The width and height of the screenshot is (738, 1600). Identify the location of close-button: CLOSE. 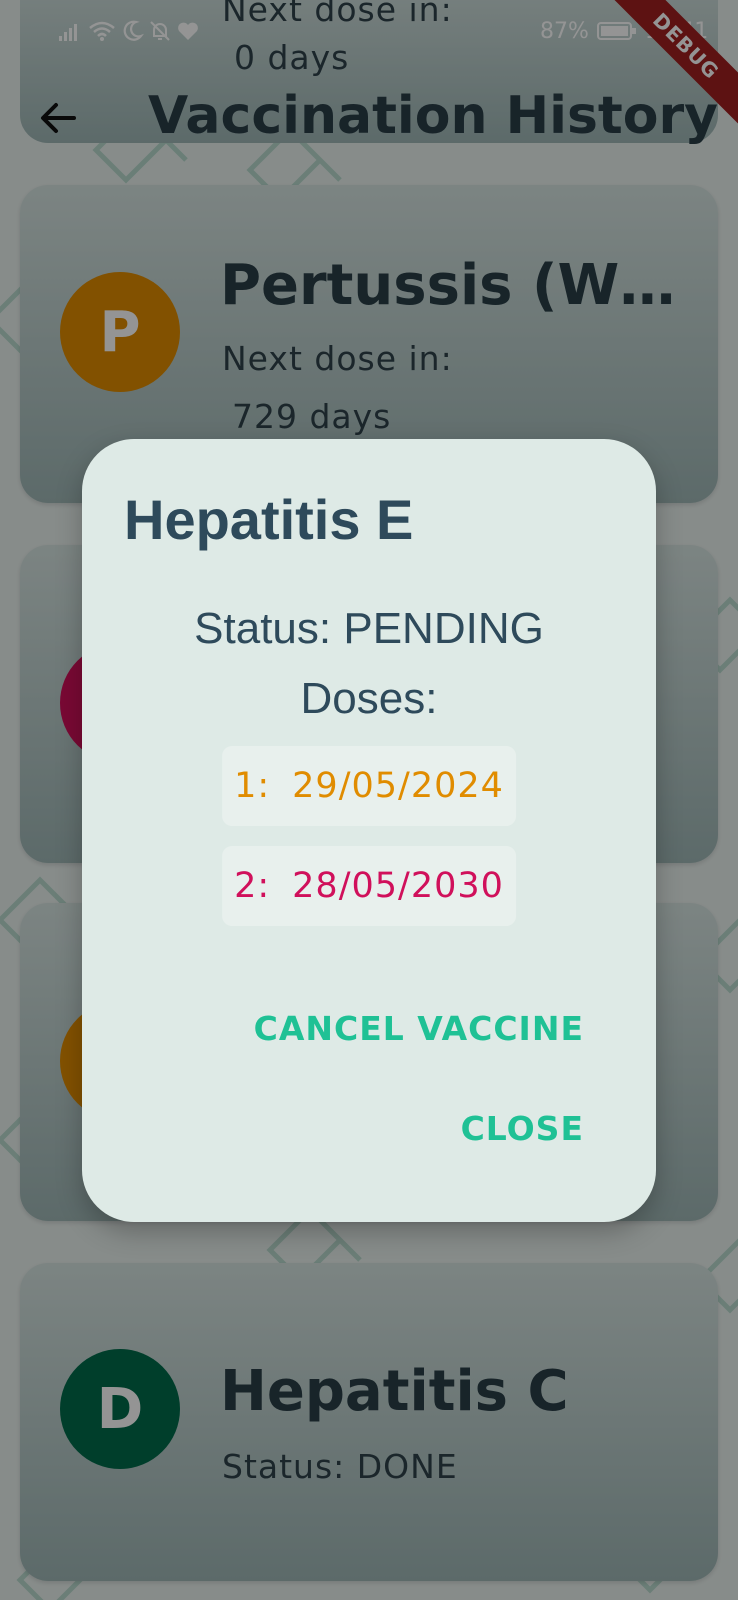
(522, 1128).